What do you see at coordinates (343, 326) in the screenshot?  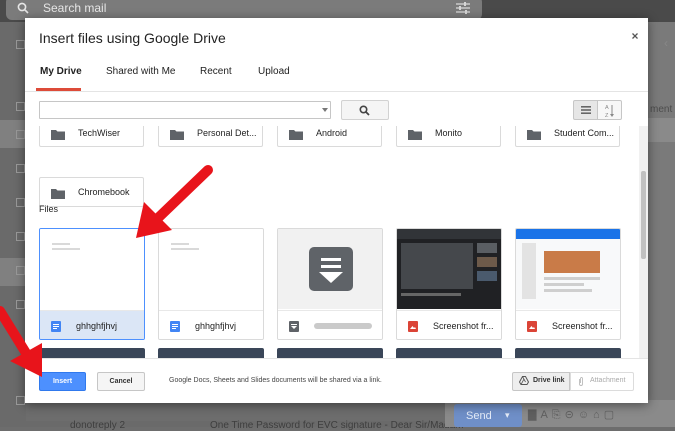 I see `blurred-file-name` at bounding box center [343, 326].